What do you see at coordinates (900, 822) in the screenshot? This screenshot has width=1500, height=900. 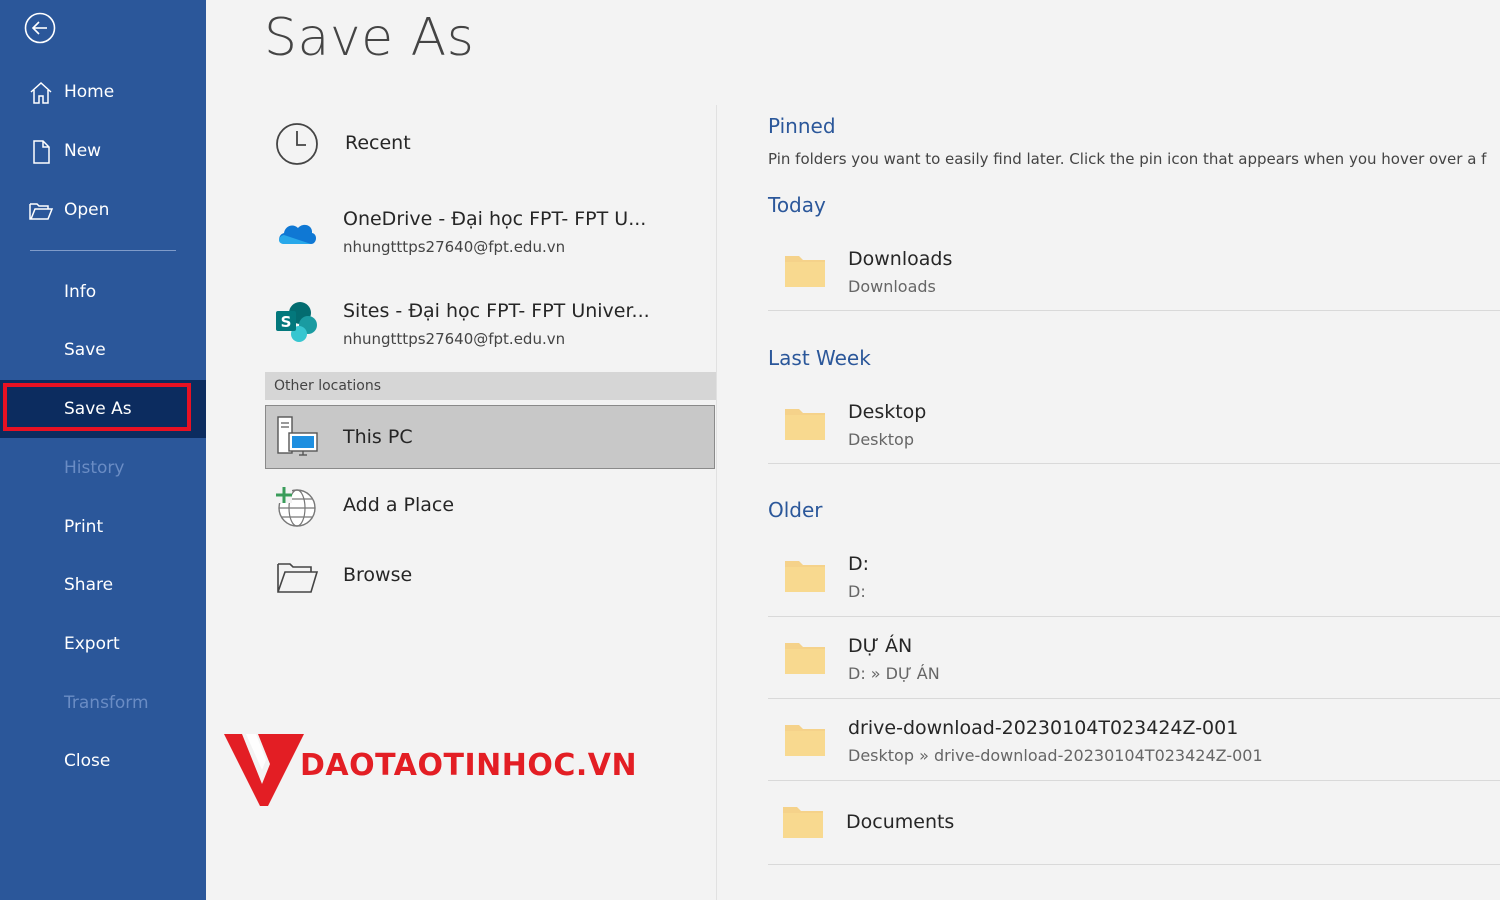 I see `folder-name: Documents` at bounding box center [900, 822].